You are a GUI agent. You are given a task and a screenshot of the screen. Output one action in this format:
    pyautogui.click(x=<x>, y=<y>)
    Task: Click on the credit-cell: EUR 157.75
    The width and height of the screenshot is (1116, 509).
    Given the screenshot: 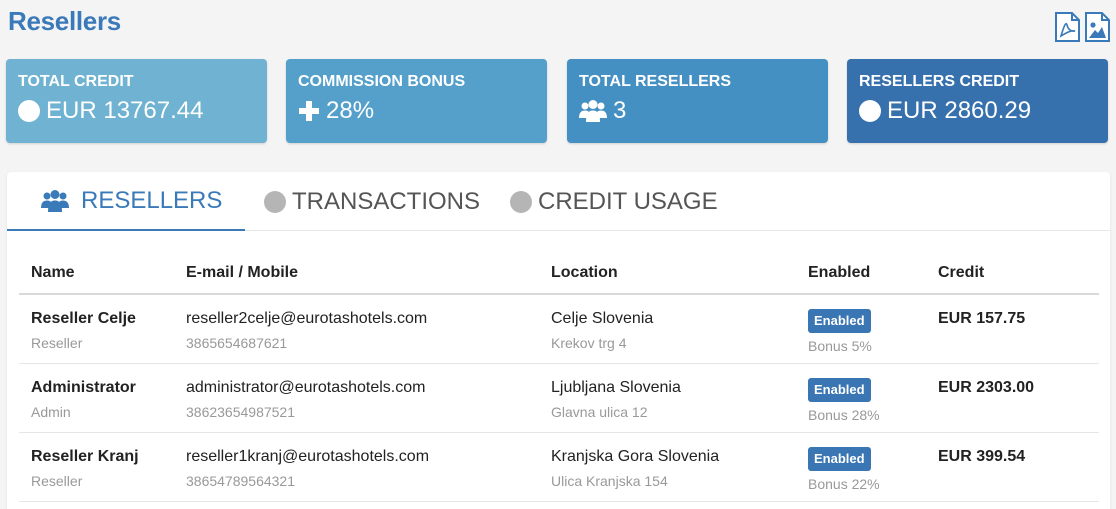 What is the action you would take?
    pyautogui.click(x=1018, y=329)
    